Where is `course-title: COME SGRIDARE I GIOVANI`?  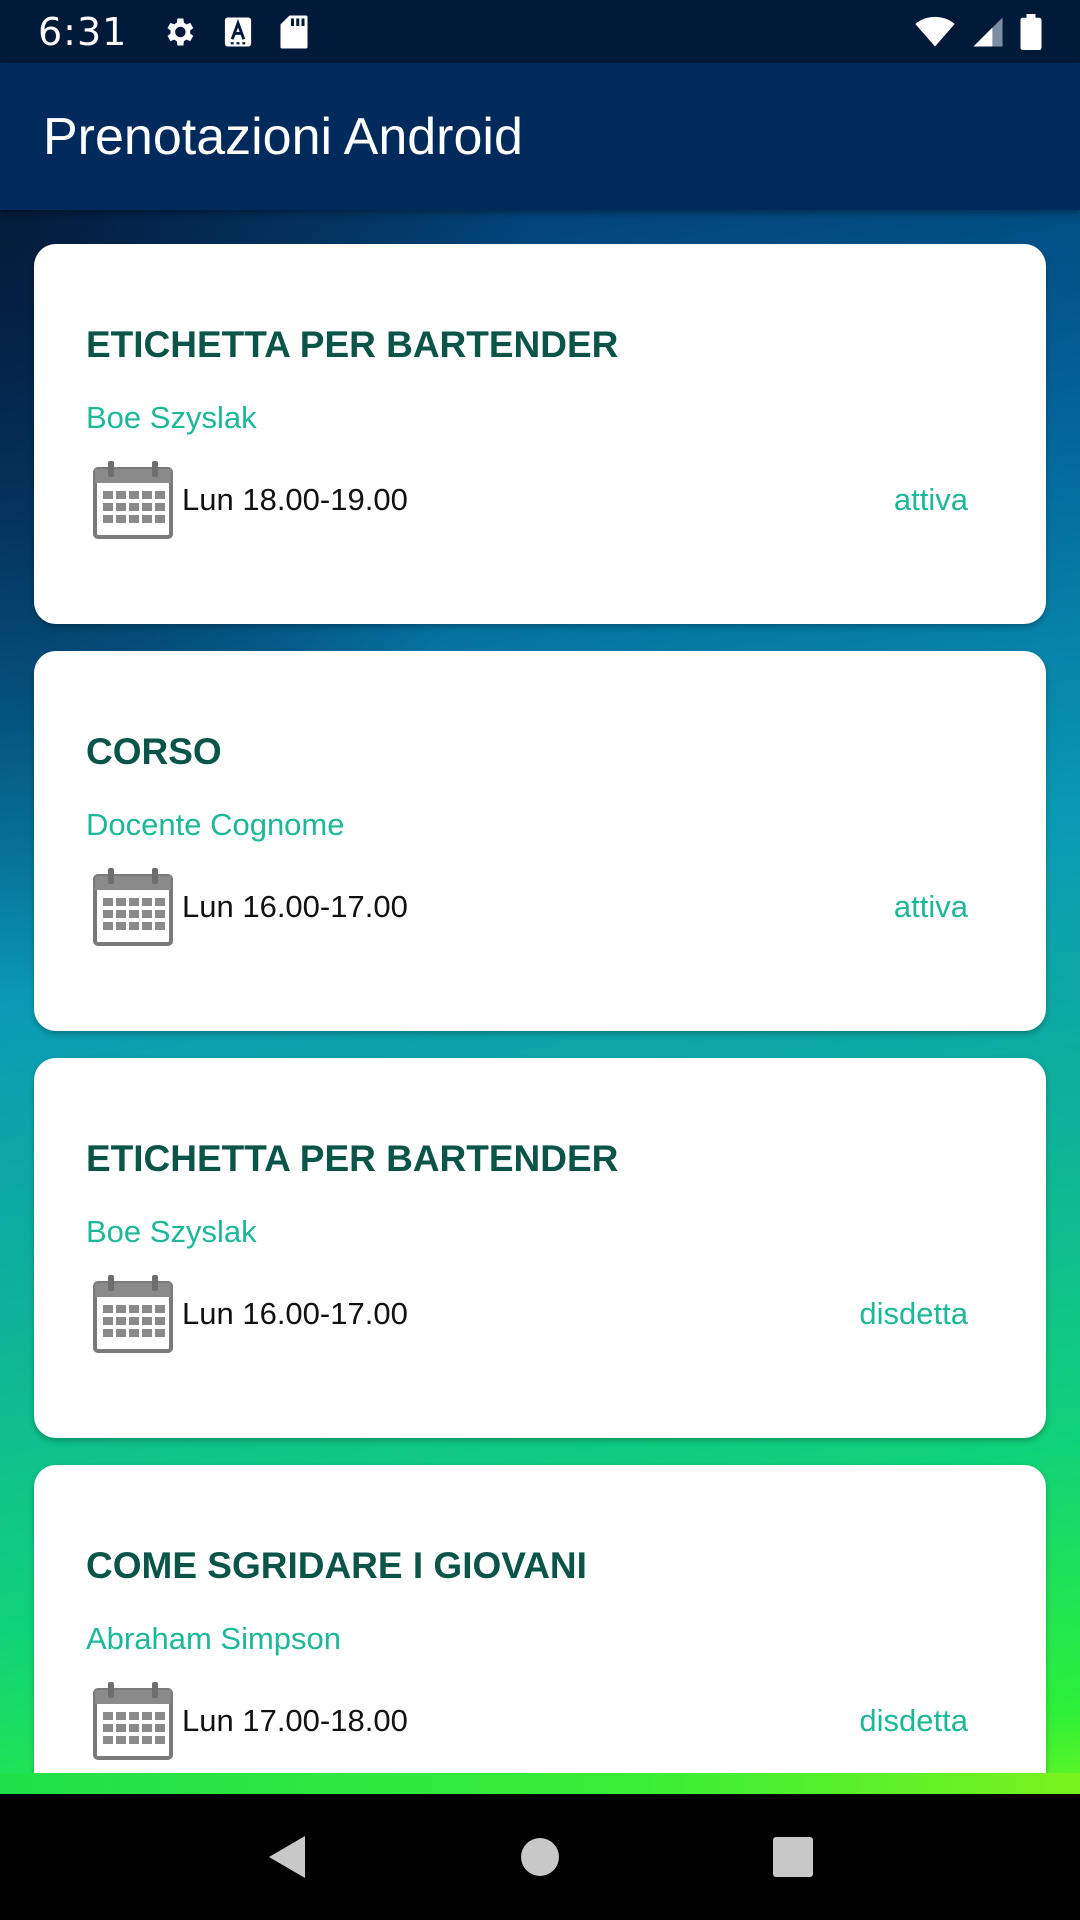 course-title: COME SGRIDARE I GIOVANI is located at coordinates (336, 1565).